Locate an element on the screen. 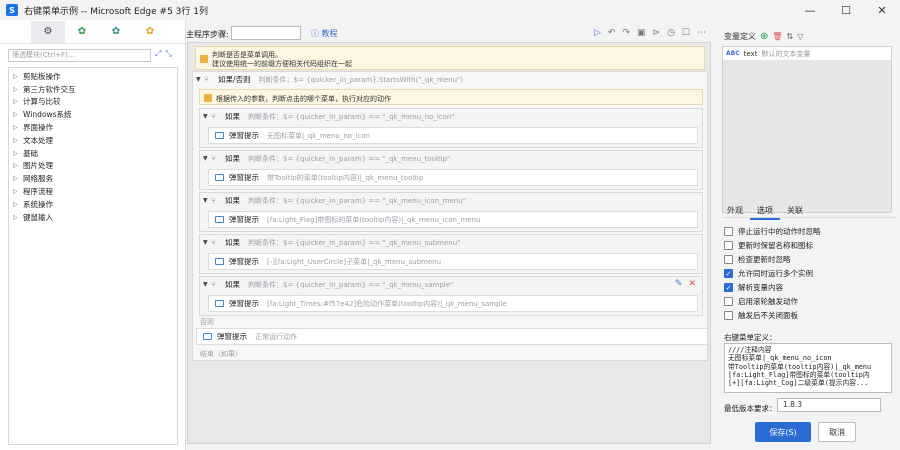  help-link: ⓘ 教程 is located at coordinates (324, 33).